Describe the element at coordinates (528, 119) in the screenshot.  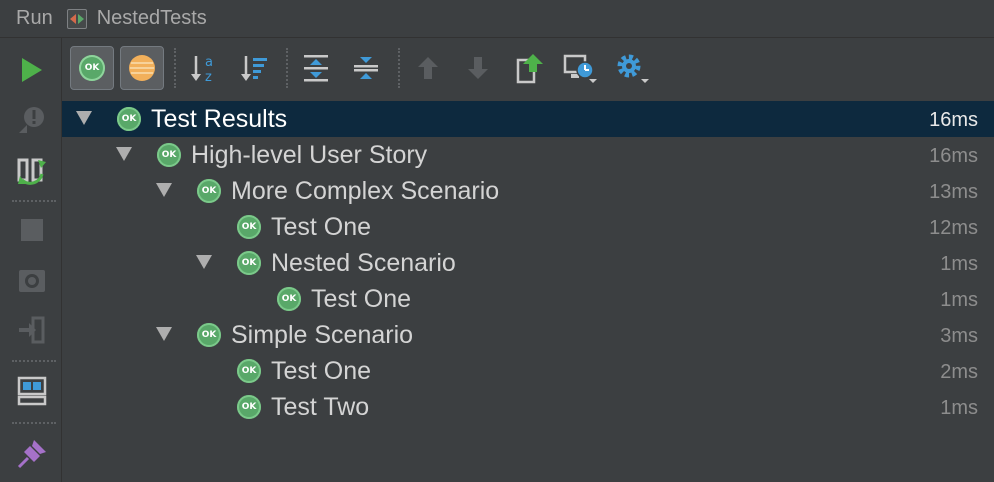
I see `tree-row-test-results: OK Test Results 16ms` at that location.